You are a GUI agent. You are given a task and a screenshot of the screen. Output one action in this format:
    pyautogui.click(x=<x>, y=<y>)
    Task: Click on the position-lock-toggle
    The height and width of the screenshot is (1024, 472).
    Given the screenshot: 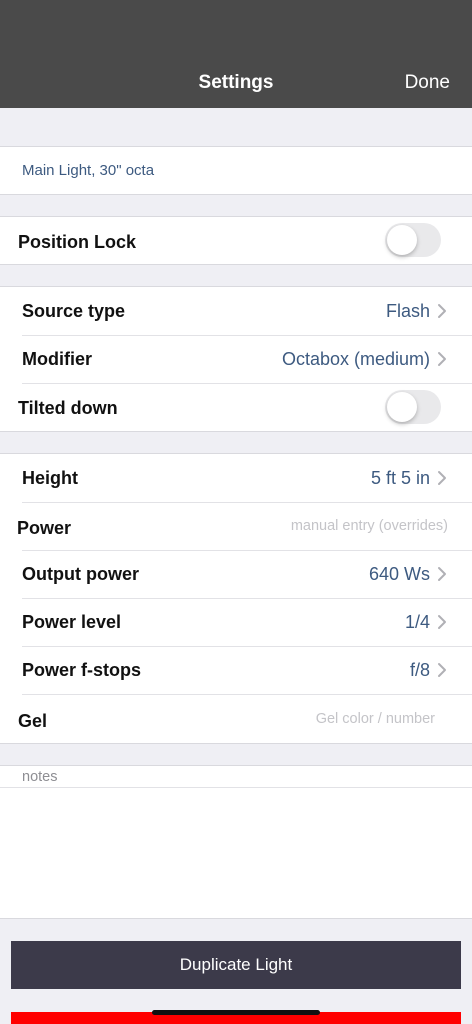 What is the action you would take?
    pyautogui.click(x=413, y=240)
    